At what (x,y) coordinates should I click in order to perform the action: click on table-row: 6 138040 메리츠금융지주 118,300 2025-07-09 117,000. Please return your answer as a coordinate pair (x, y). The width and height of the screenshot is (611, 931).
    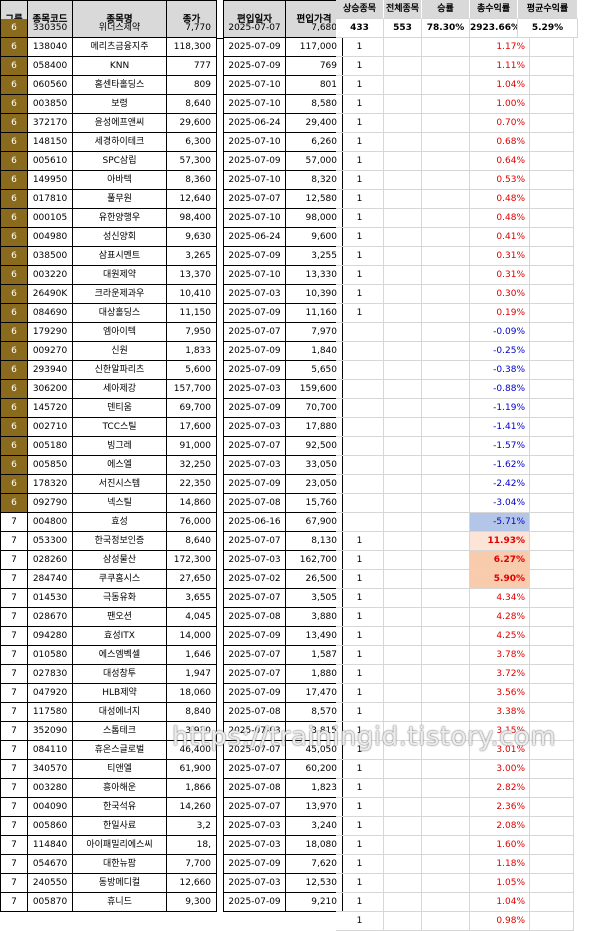
    Looking at the image, I should click on (171, 47).